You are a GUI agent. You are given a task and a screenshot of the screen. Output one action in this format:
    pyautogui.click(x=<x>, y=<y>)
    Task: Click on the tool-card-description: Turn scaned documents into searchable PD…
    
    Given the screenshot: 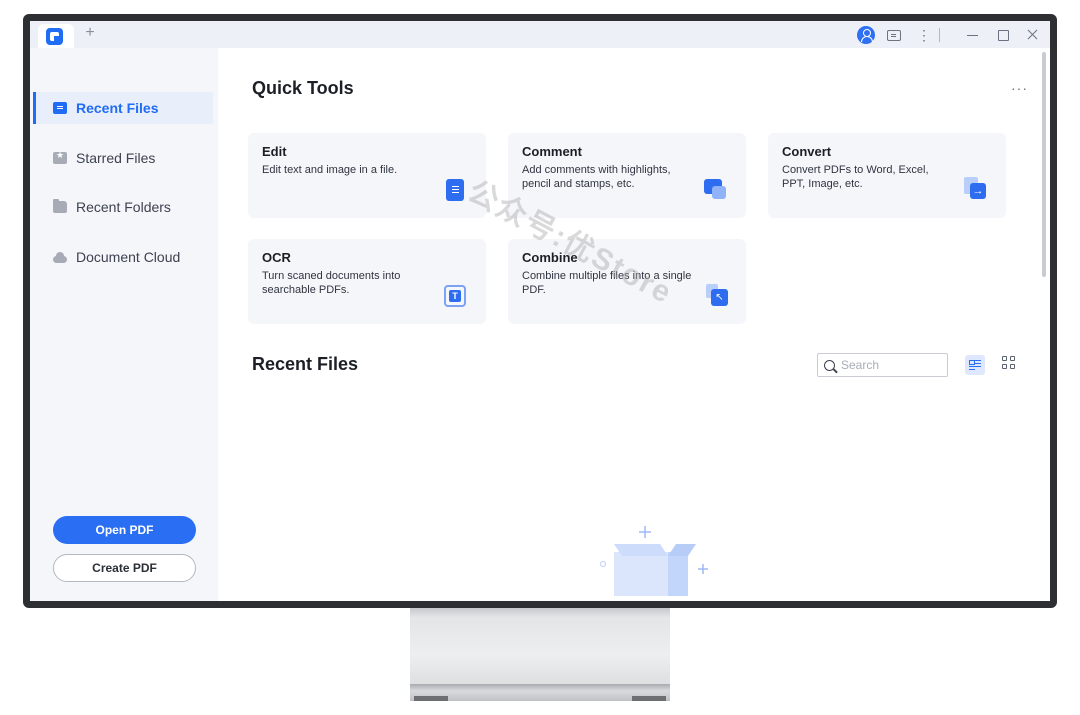 What is the action you would take?
    pyautogui.click(x=331, y=283)
    